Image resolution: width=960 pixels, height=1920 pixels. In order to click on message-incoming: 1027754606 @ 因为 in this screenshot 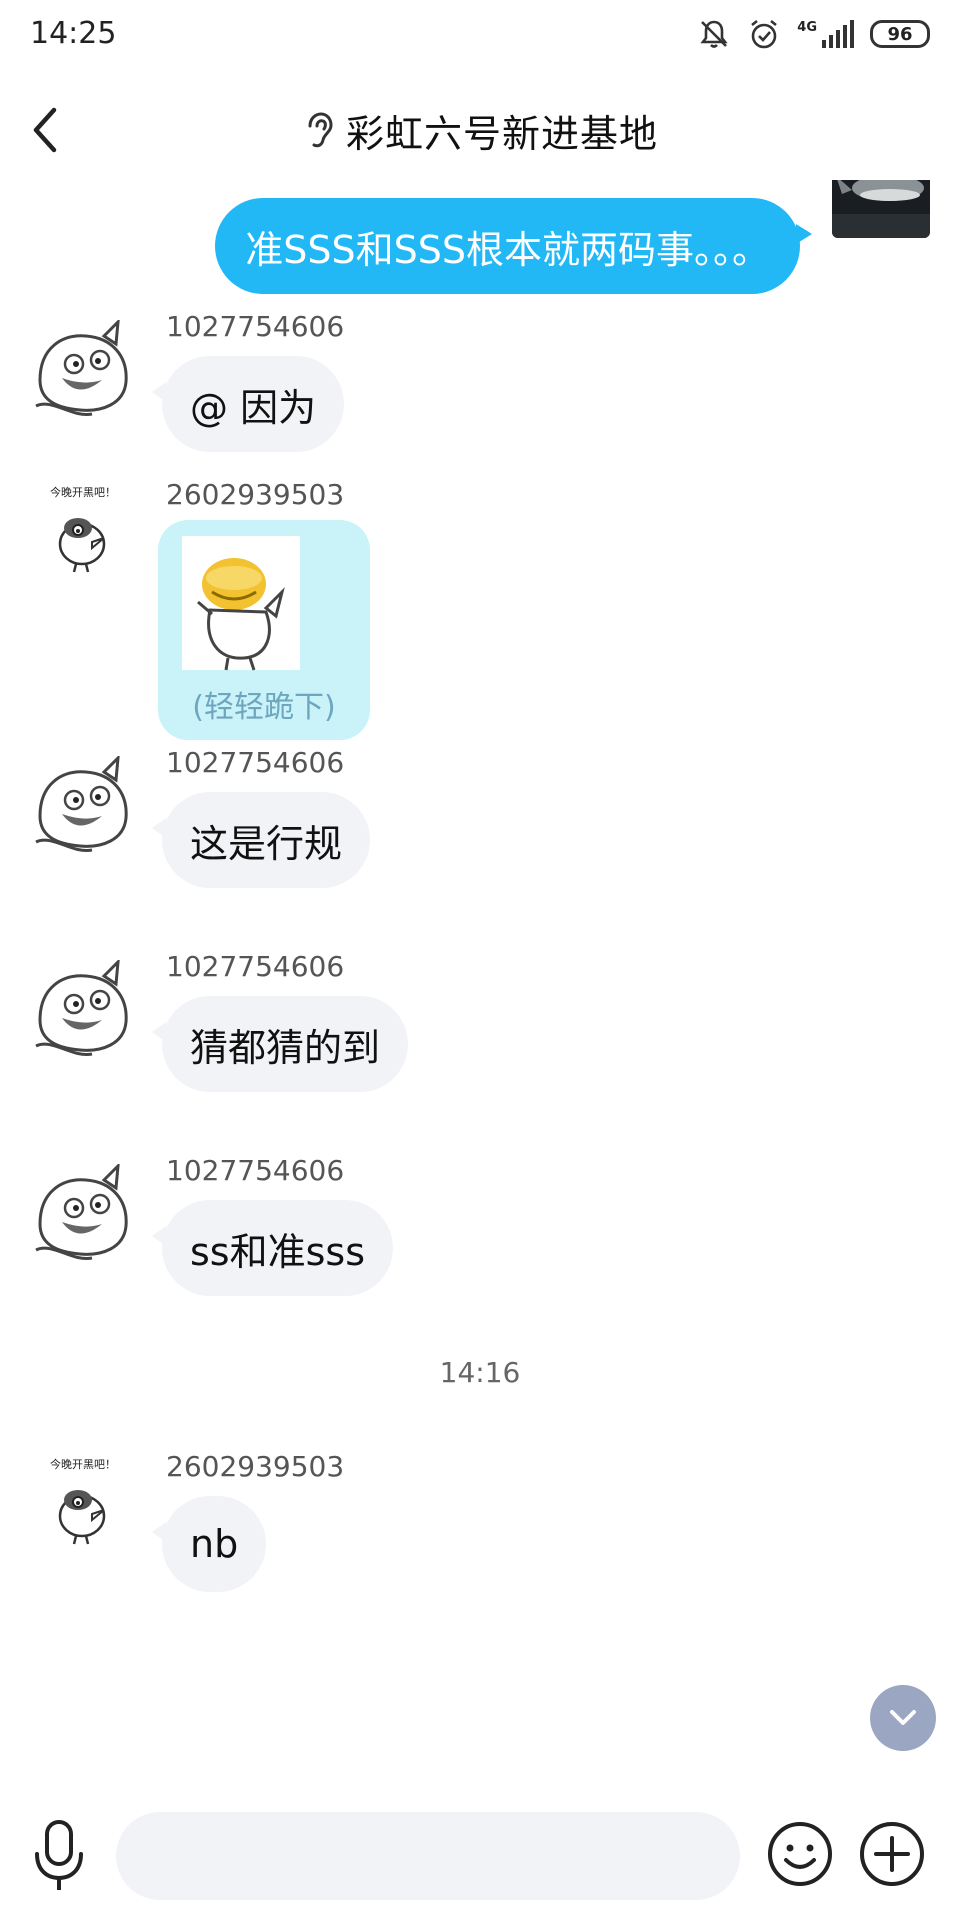, I will do `click(480, 385)`.